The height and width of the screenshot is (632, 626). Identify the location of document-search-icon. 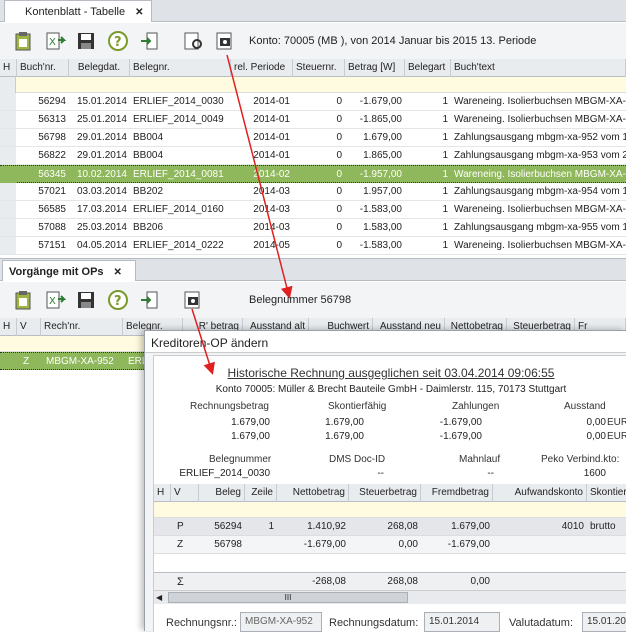
(193, 41).